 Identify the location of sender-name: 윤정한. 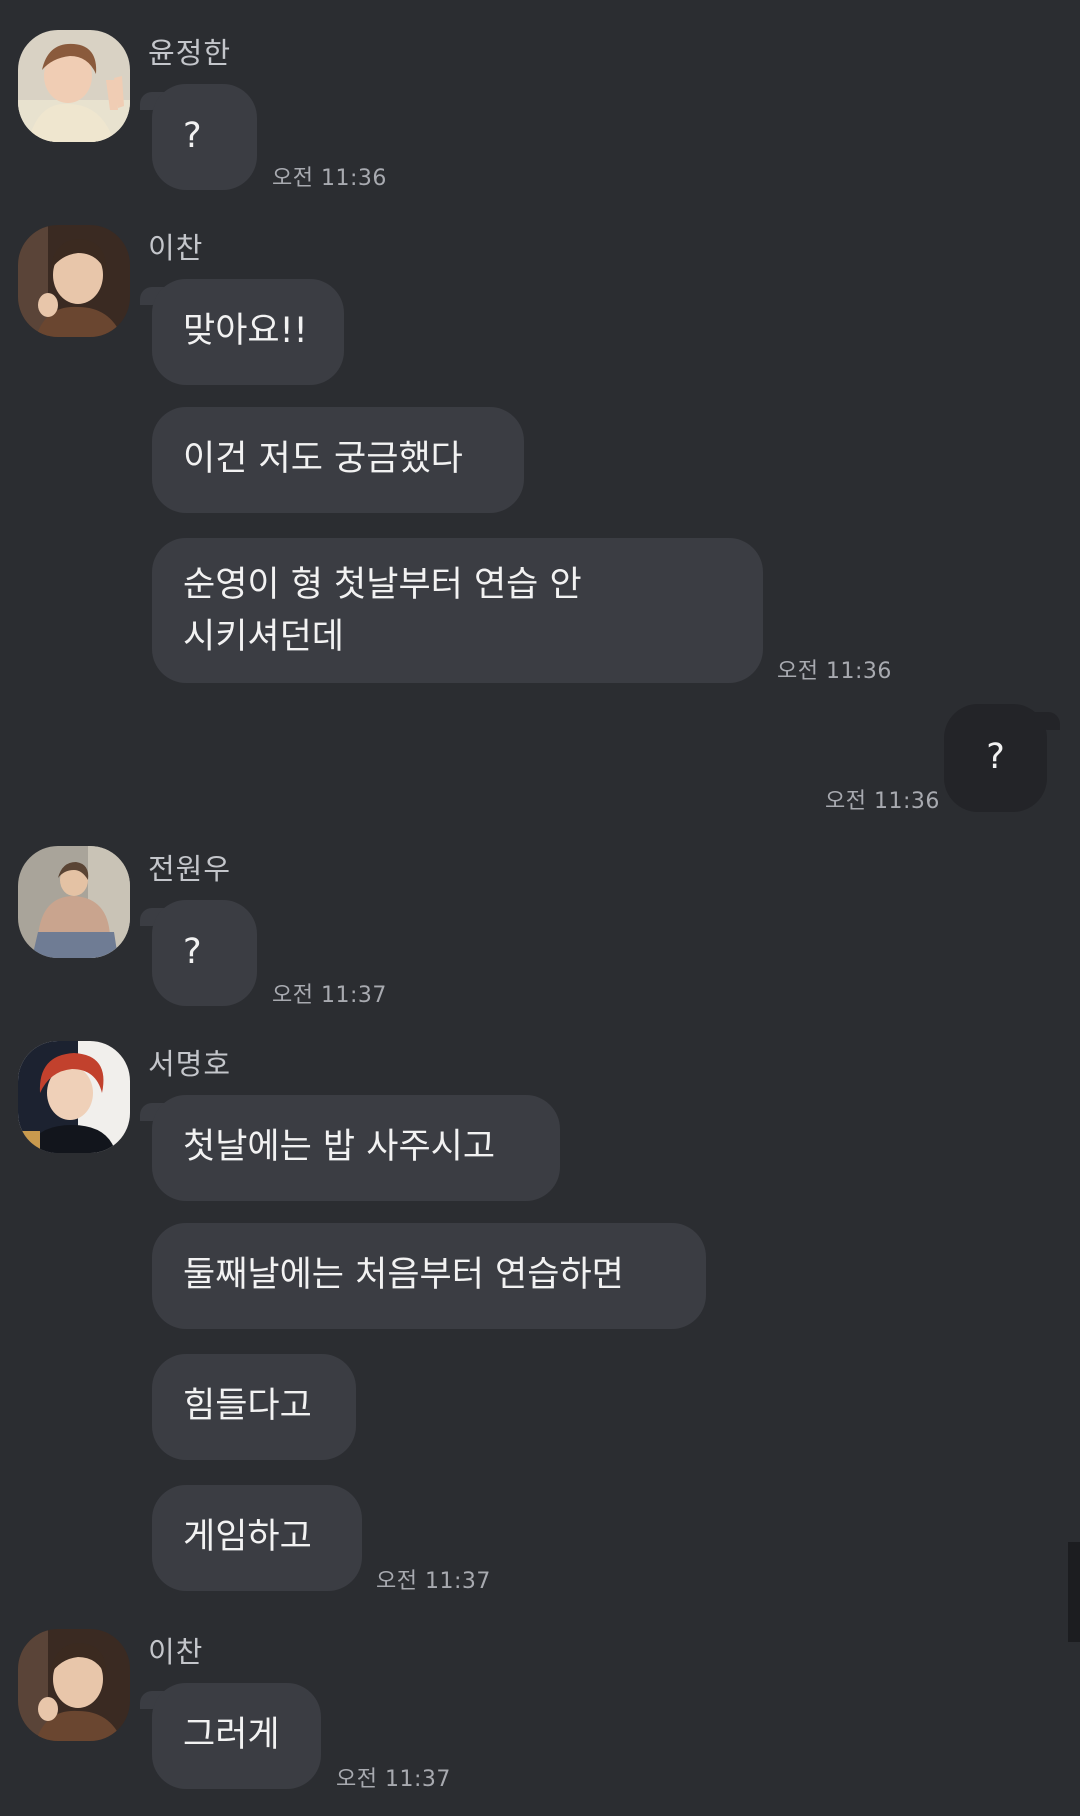
(190, 53).